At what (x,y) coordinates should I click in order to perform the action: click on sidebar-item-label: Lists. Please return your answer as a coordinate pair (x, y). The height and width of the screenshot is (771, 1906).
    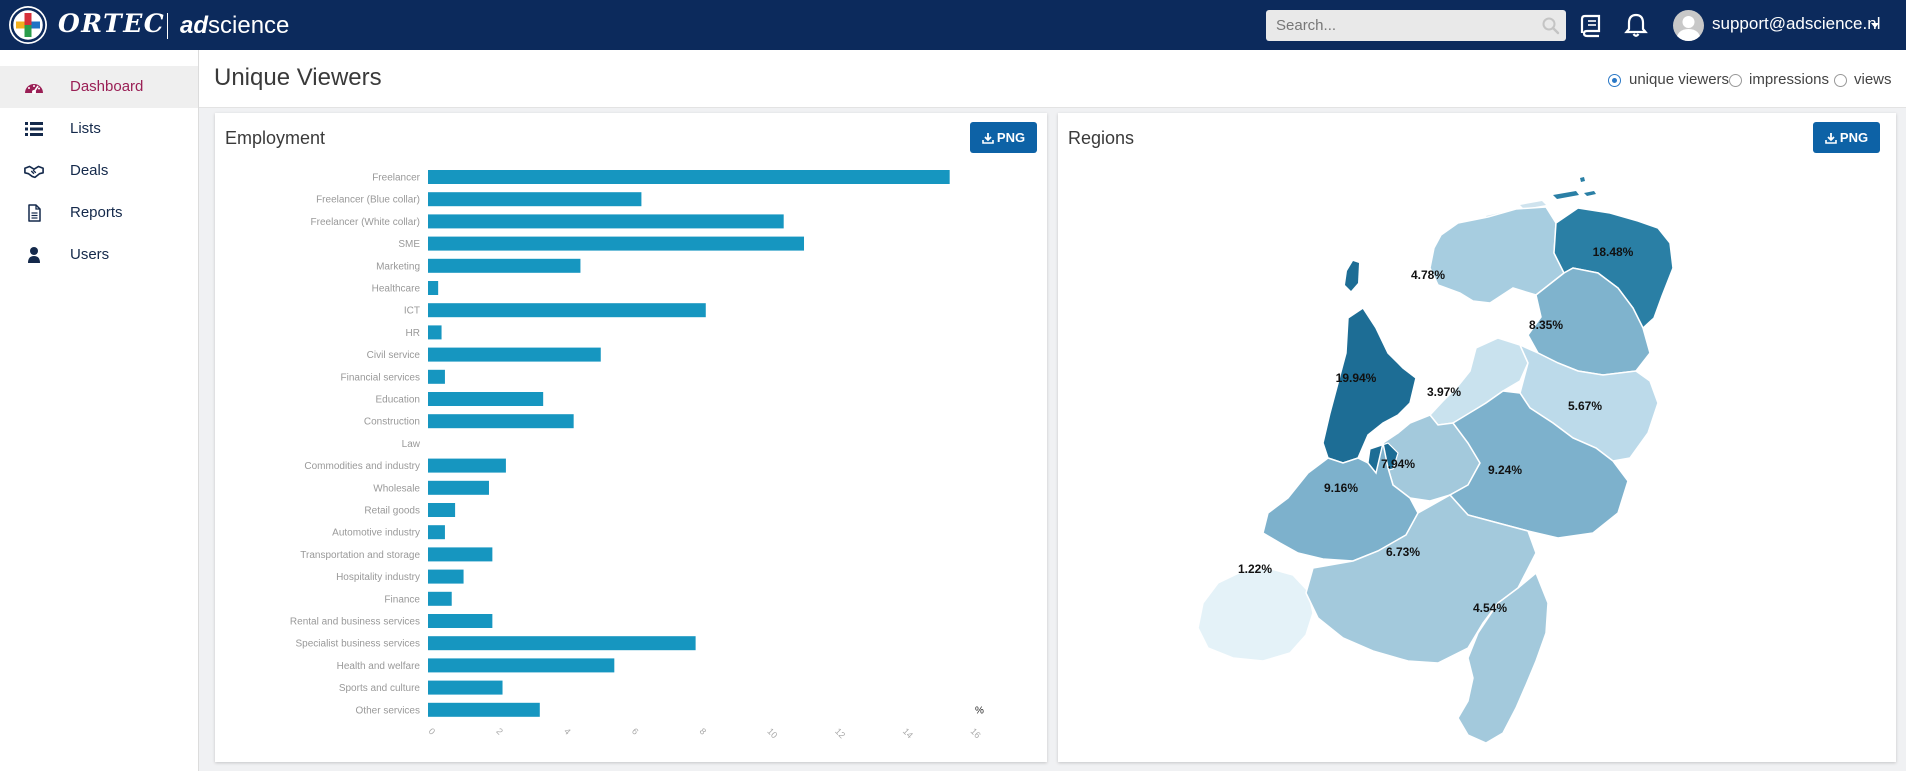
    Looking at the image, I should click on (85, 128).